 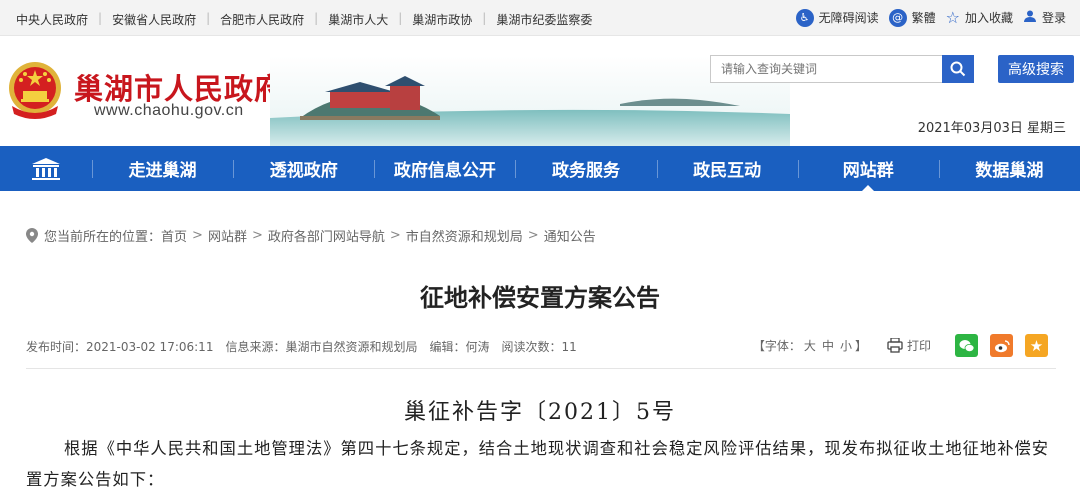 I want to click on search-icon, so click(x=958, y=69).